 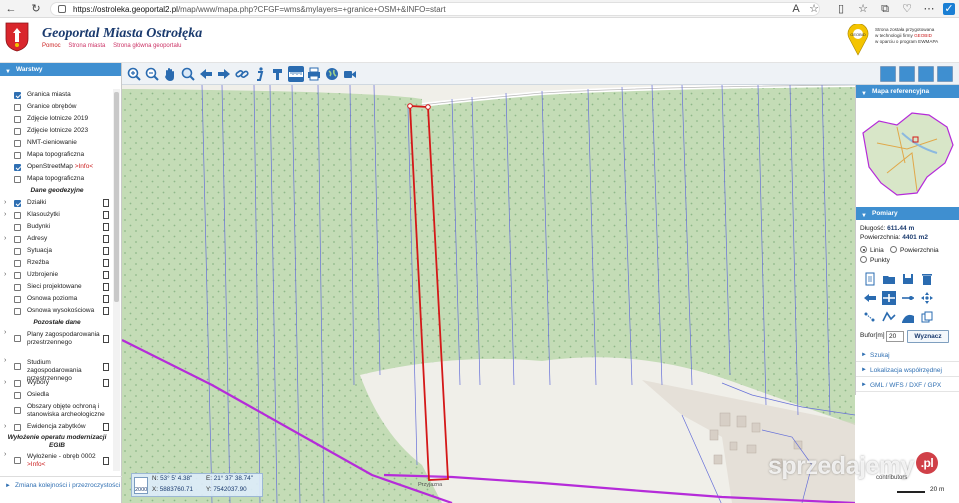 I want to click on link-icon, so click(x=242, y=74).